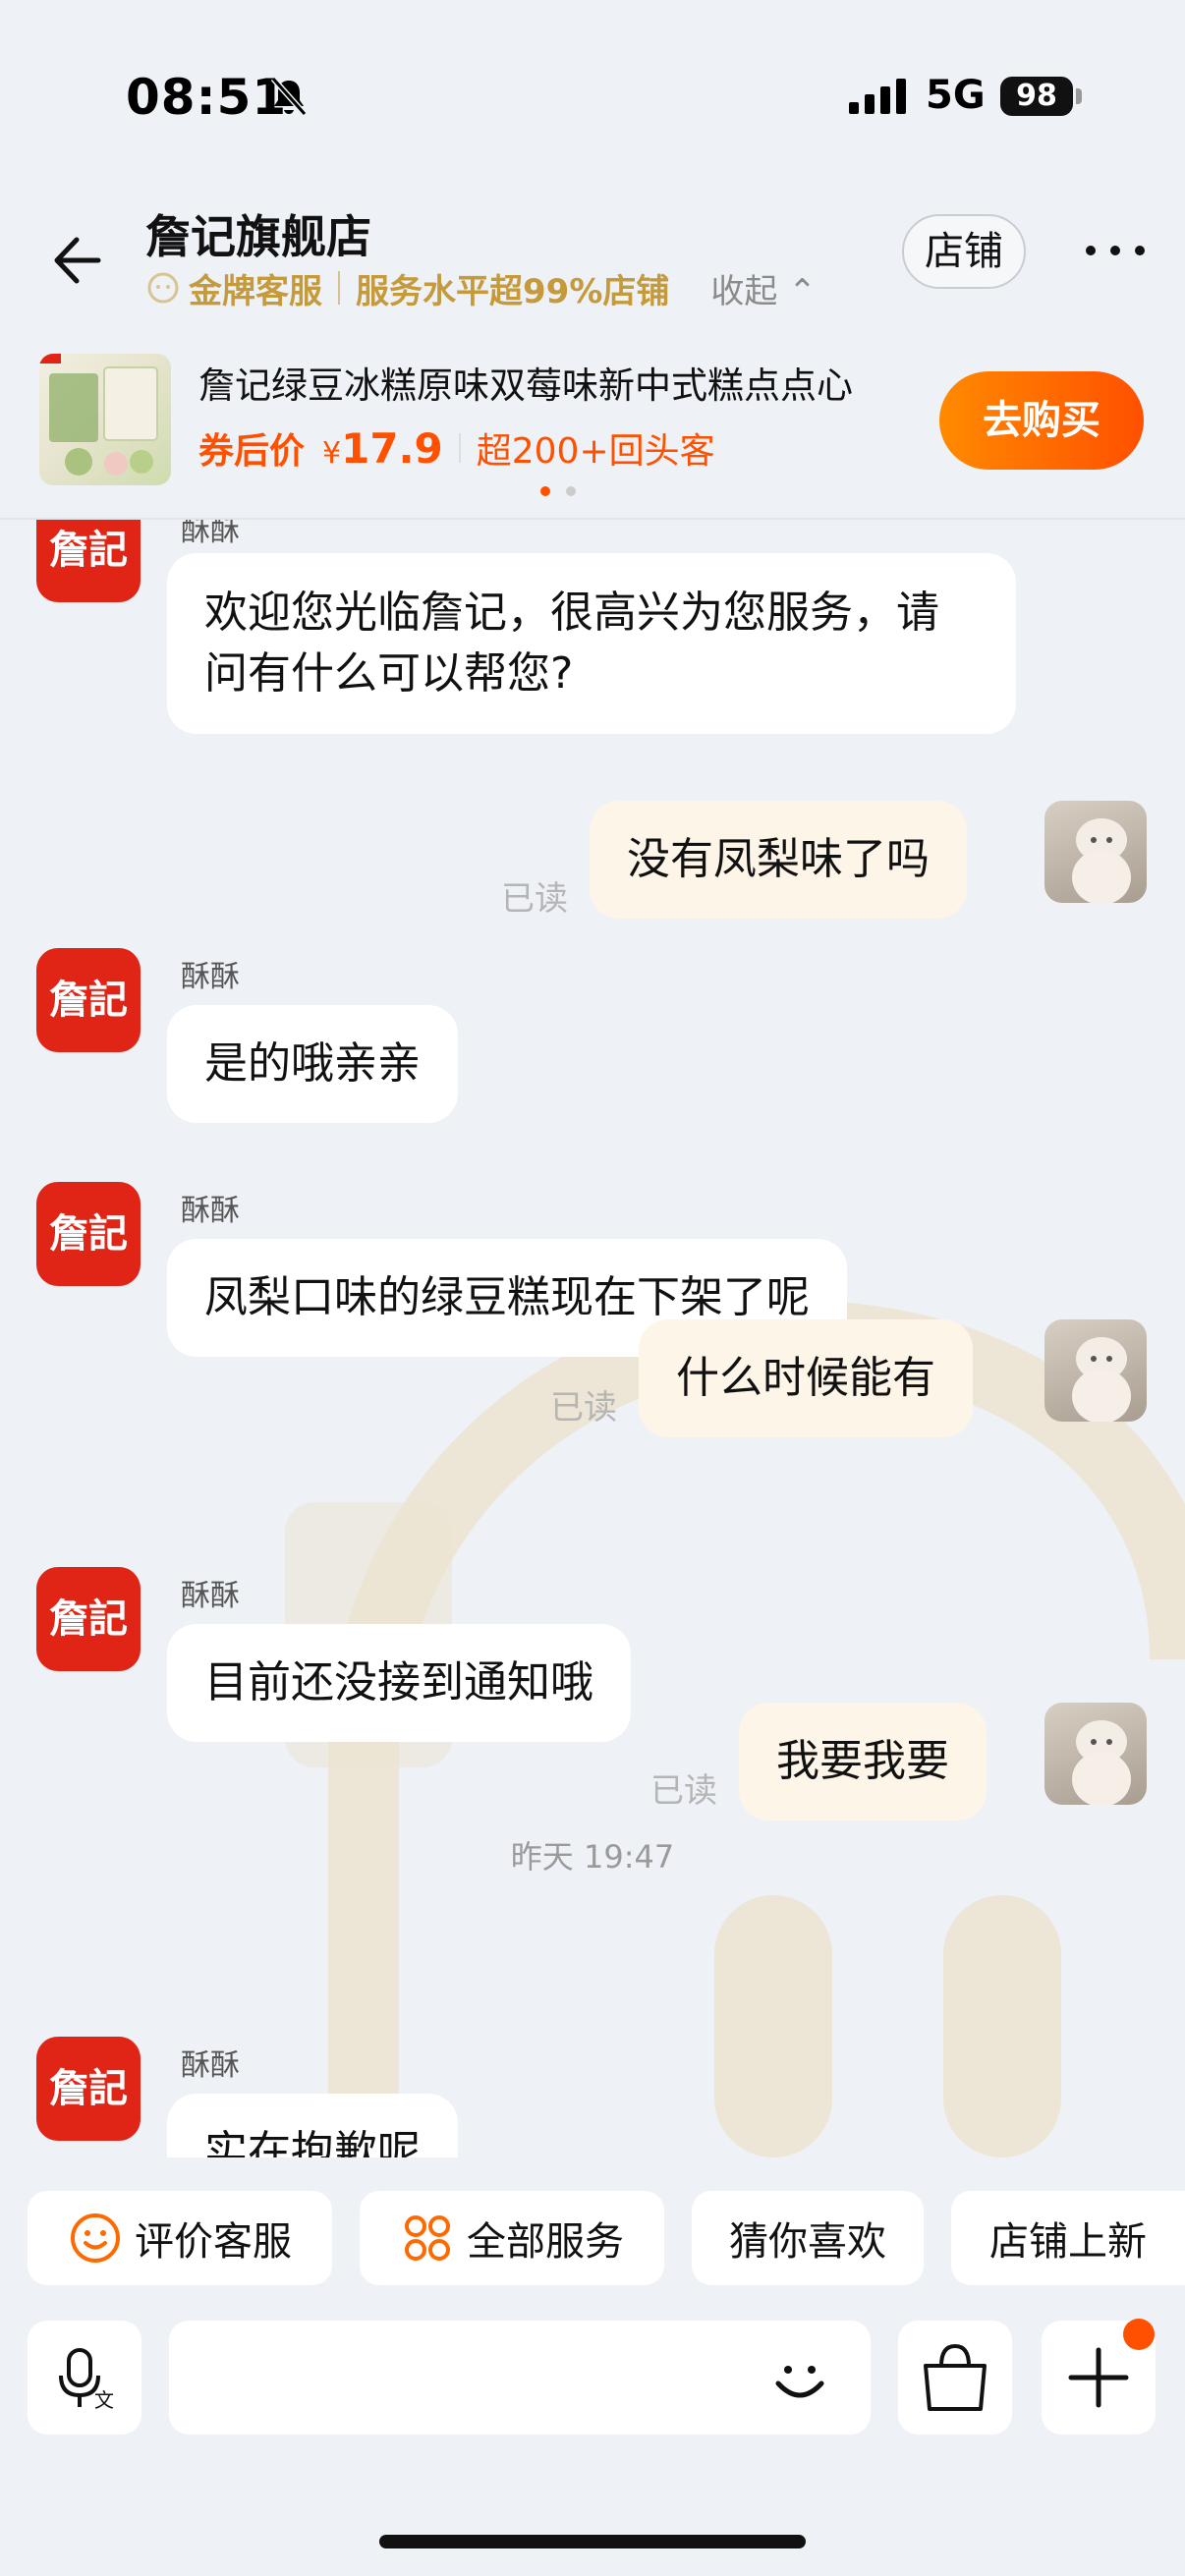 This screenshot has width=1185, height=2576. Describe the element at coordinates (1079, 96) in the screenshot. I see `battery-tip` at that location.